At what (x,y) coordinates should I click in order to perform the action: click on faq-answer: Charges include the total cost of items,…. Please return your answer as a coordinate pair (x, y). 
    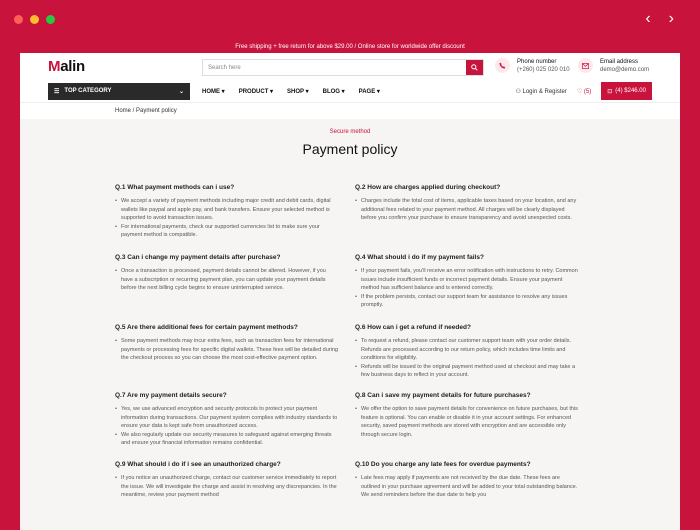
    Looking at the image, I should click on (467, 210).